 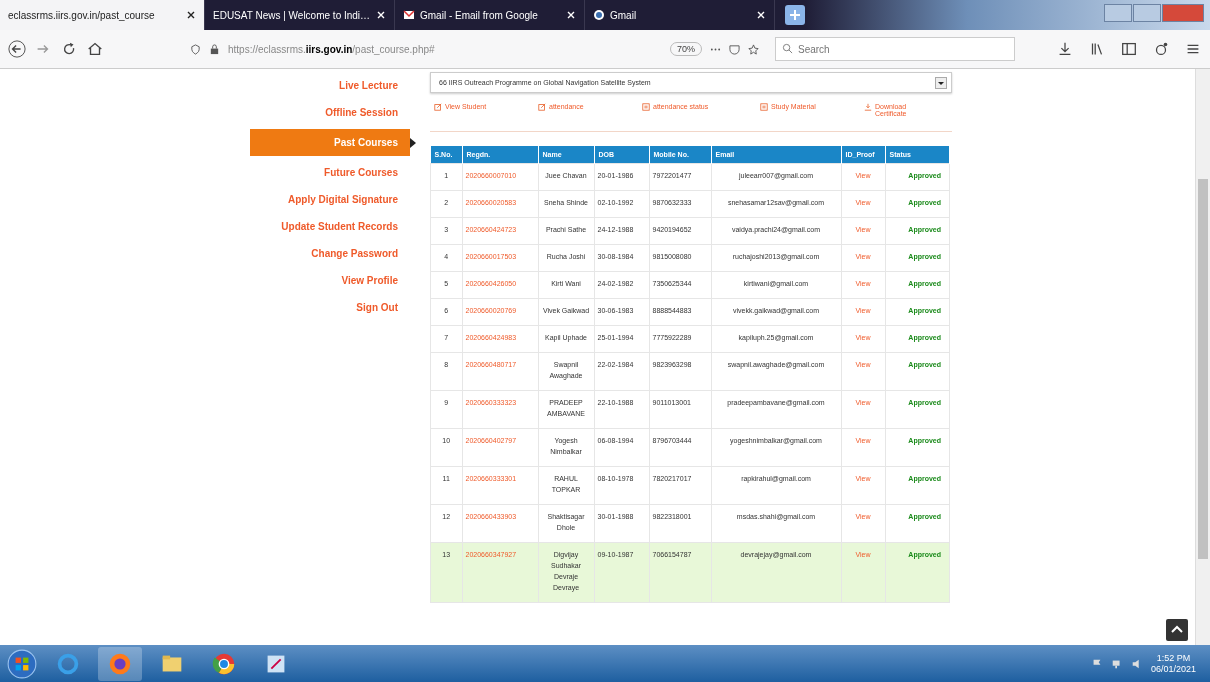 I want to click on star-icon, so click(x=753, y=49).